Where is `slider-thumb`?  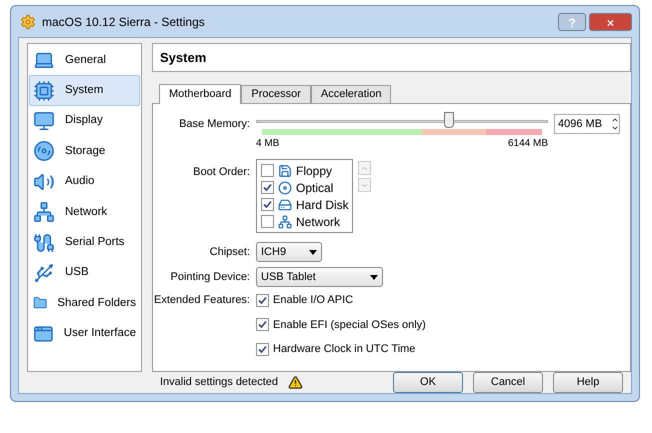
slider-thumb is located at coordinates (449, 120).